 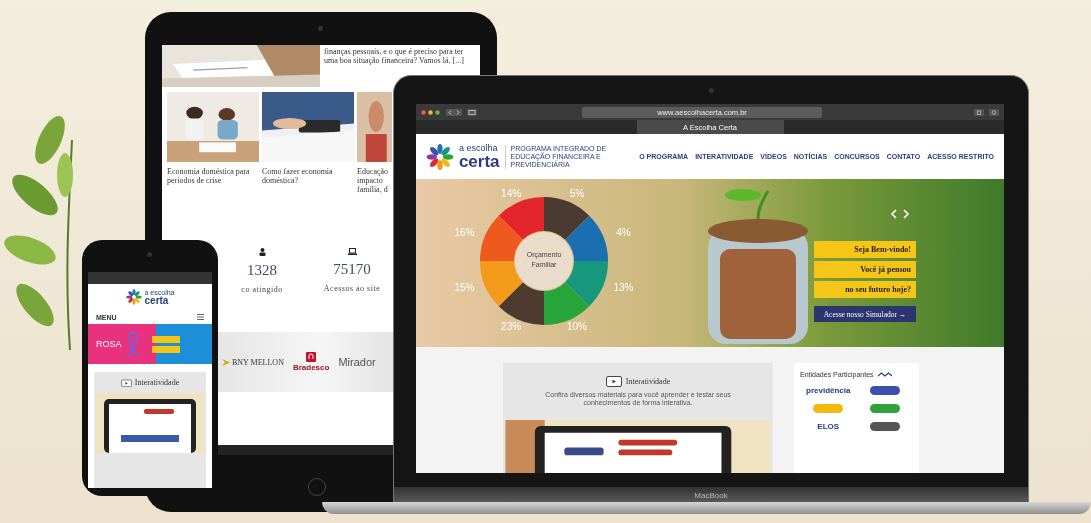 I want to click on carousel-arrows-icon, so click(x=900, y=214).